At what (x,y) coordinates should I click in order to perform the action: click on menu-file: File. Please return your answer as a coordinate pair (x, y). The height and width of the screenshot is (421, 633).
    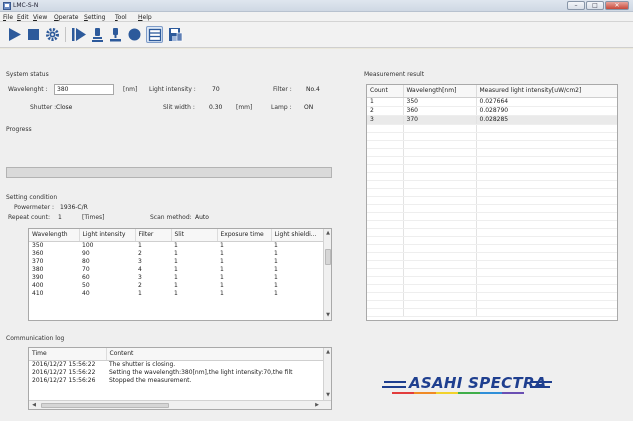
    Looking at the image, I should click on (8, 17).